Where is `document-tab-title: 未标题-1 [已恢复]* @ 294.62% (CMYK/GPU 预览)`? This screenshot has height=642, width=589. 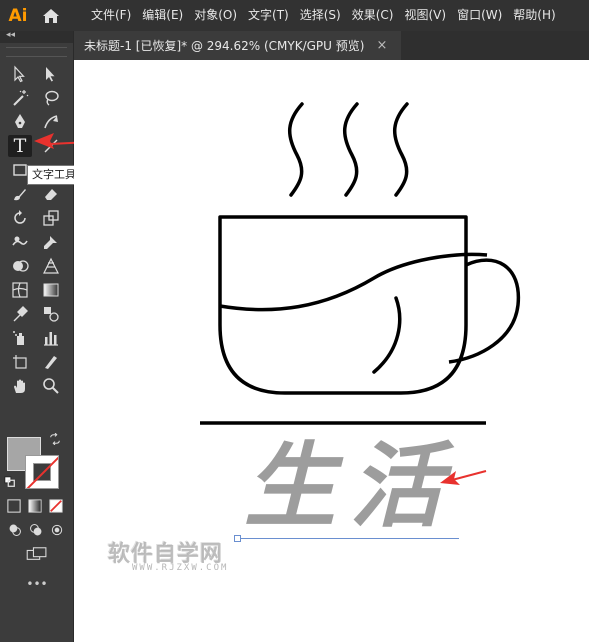
document-tab-title: 未标题-1 [已恢复]* @ 294.62% (CMYK/GPU 预览) is located at coordinates (224, 46).